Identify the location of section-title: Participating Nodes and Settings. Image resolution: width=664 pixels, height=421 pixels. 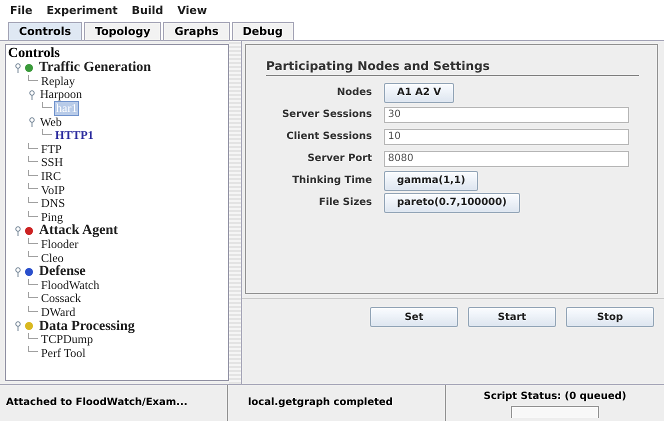
(452, 67).